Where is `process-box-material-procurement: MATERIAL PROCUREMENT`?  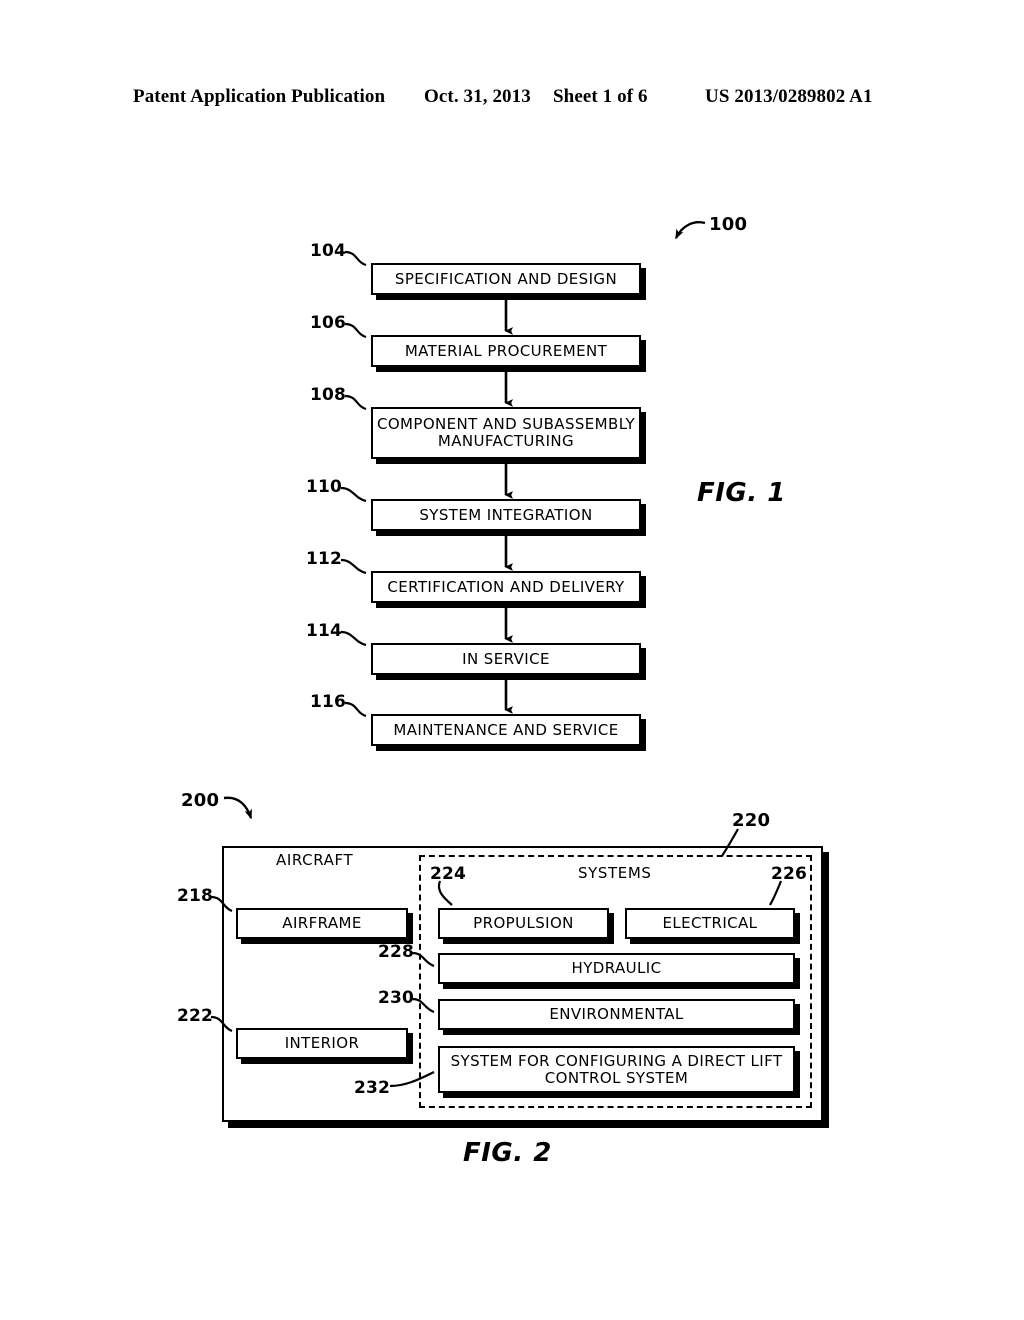
process-box-material-procurement: MATERIAL PROCUREMENT is located at coordinates (506, 351).